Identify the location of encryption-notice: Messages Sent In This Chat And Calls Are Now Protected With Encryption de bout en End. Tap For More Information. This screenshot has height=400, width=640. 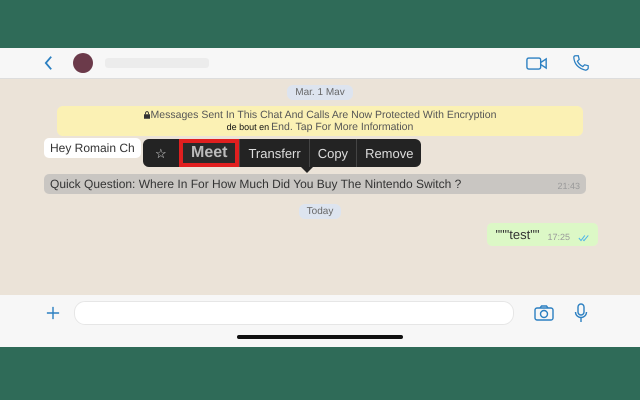
(320, 121).